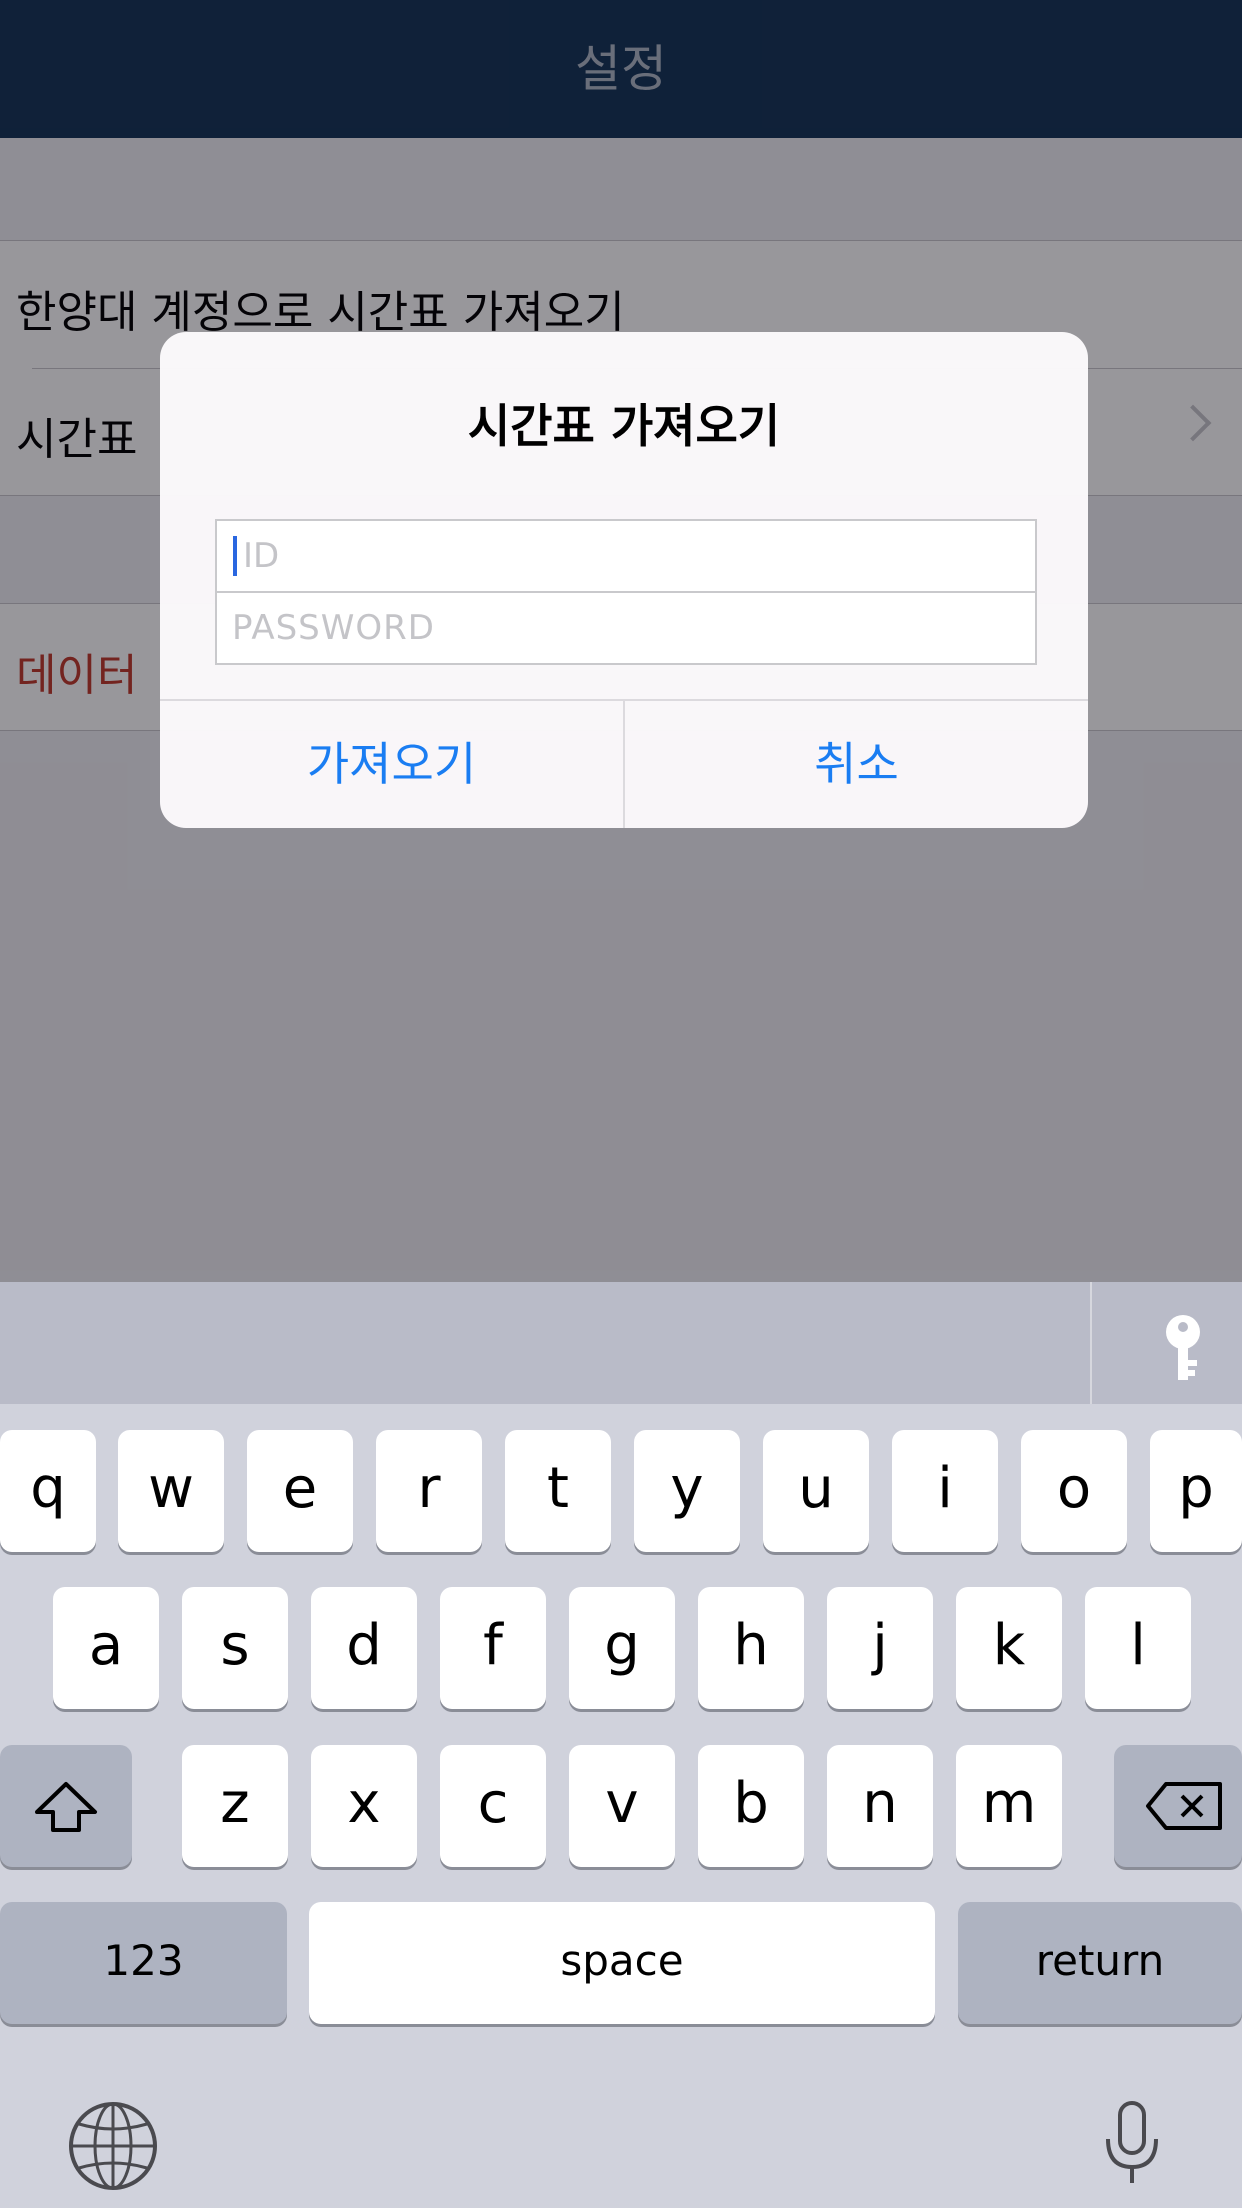 The height and width of the screenshot is (2208, 1242). What do you see at coordinates (113, 2146) in the screenshot?
I see `globe-icon` at bounding box center [113, 2146].